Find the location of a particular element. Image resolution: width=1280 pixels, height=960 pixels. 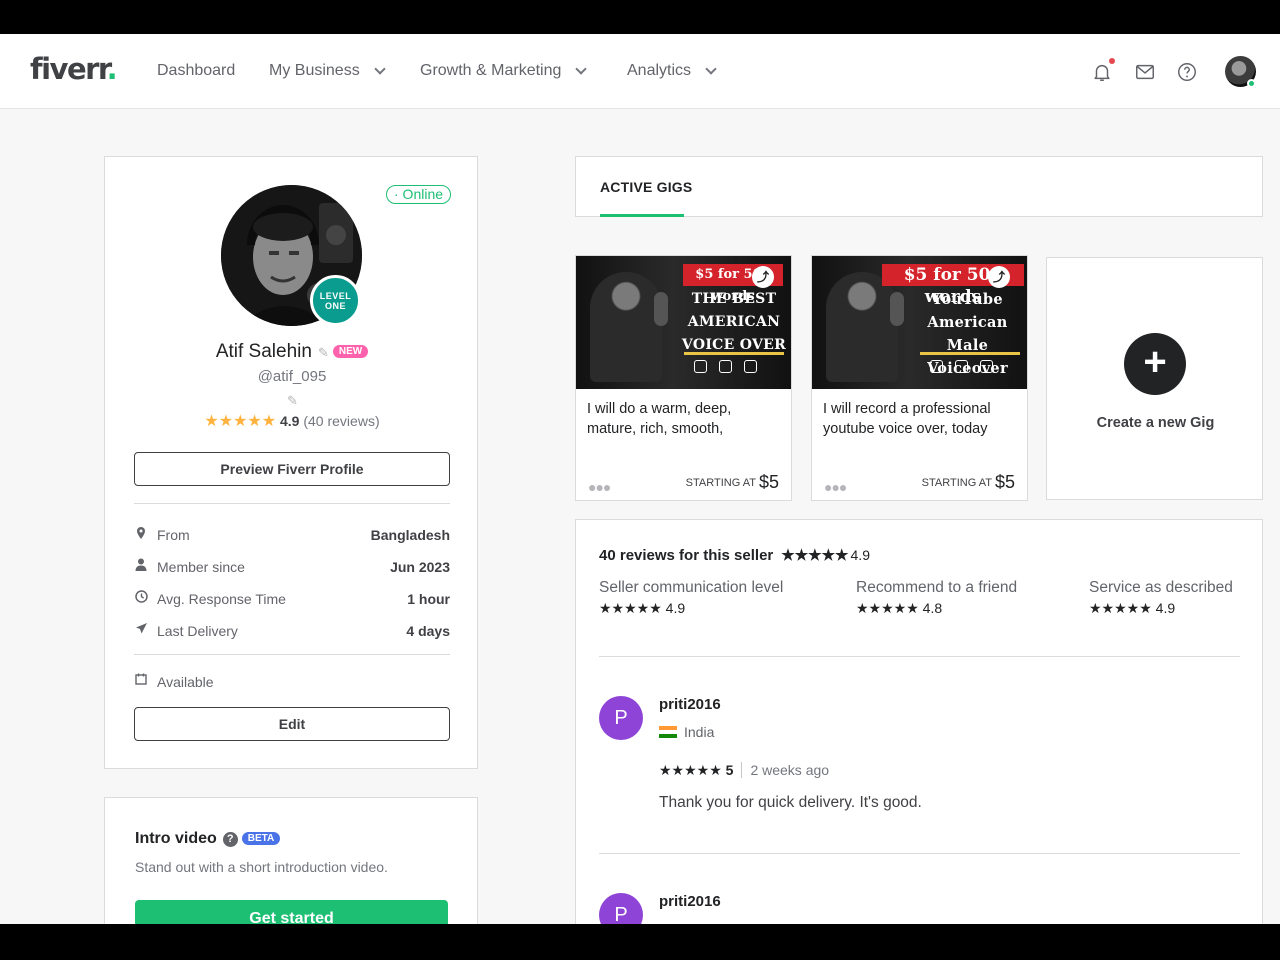

get-started-button: Get started is located at coordinates (291, 912).